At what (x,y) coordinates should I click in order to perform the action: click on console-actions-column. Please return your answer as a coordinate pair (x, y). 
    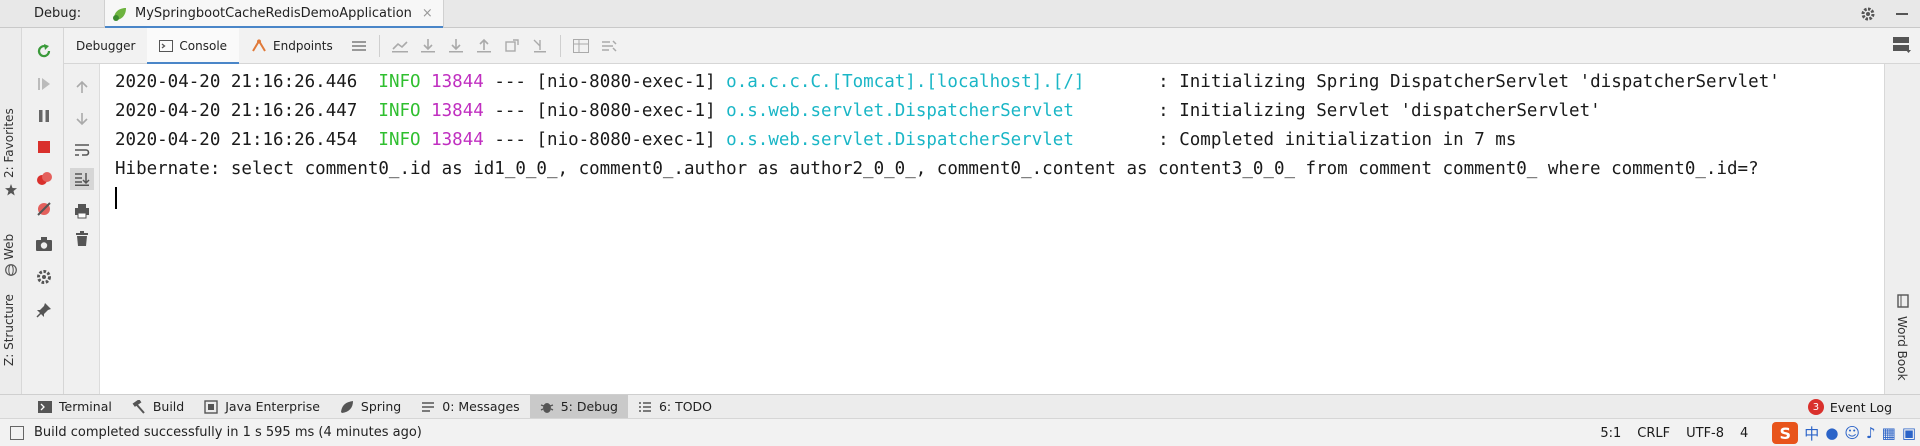
    Looking at the image, I should click on (82, 229).